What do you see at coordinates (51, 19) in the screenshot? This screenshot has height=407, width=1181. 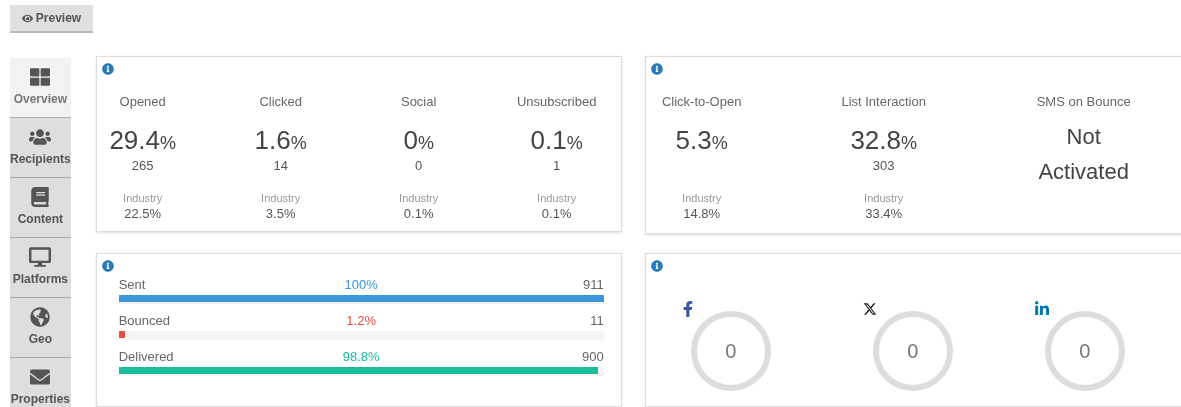 I see `preview-button: Preview` at bounding box center [51, 19].